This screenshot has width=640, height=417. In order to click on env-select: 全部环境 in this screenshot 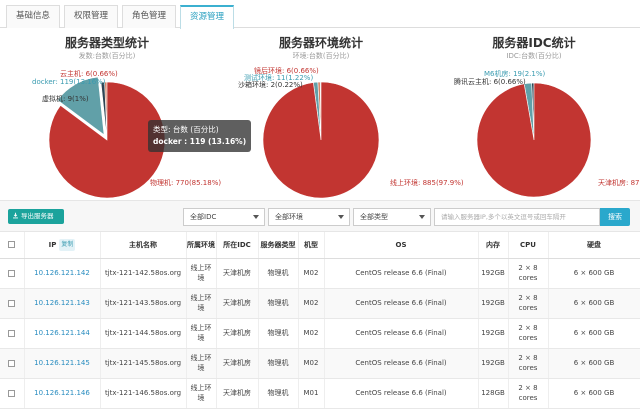, I will do `click(309, 217)`.